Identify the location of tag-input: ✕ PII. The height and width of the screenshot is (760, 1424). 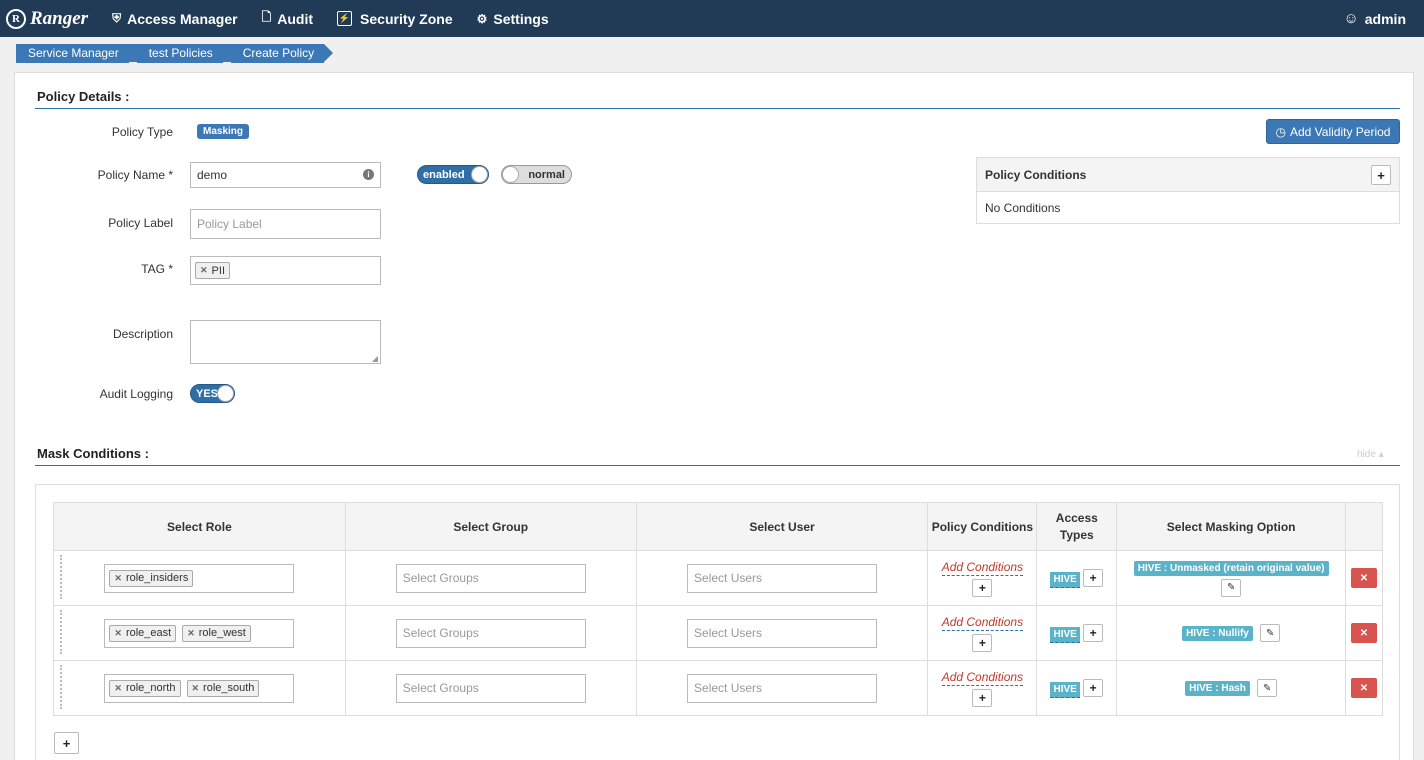
(285, 270).